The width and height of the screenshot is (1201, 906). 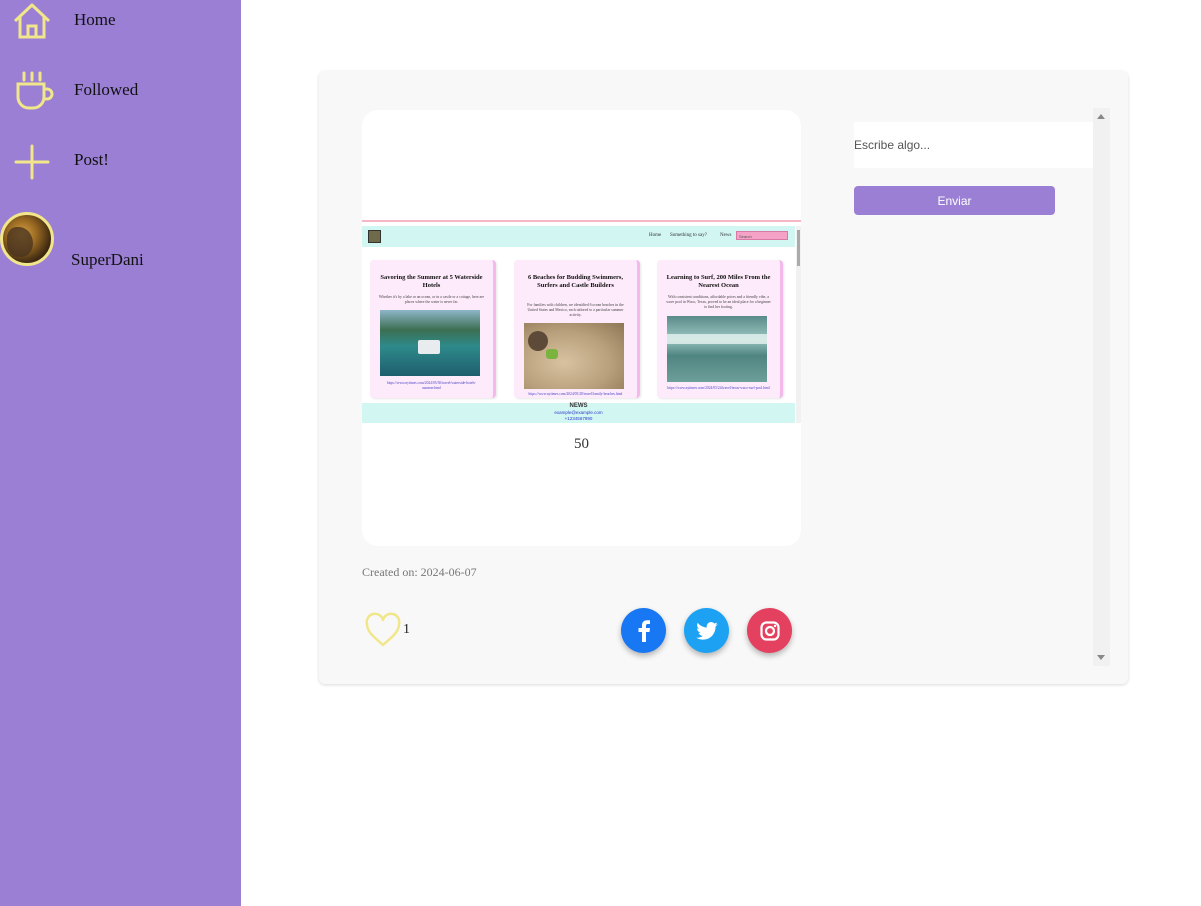 What do you see at coordinates (688, 235) in the screenshot?
I see `preview-nav-say: Something to say?` at bounding box center [688, 235].